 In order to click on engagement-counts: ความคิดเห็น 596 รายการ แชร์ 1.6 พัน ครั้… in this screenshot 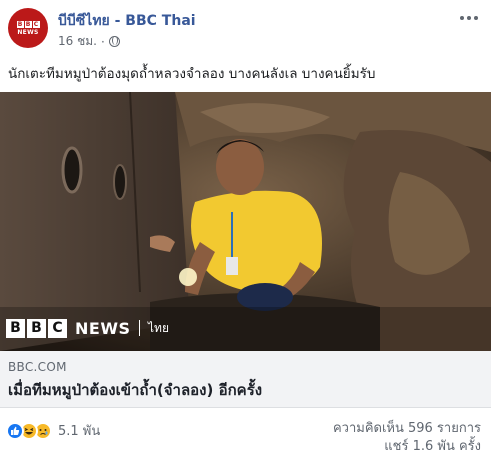, I will do `click(407, 438)`.